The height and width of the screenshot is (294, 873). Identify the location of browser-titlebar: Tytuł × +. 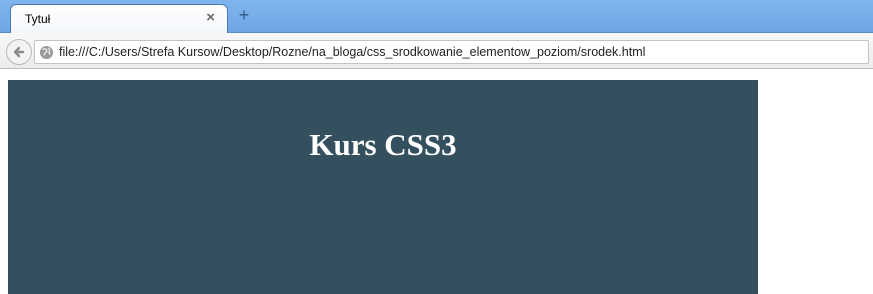
(436, 17).